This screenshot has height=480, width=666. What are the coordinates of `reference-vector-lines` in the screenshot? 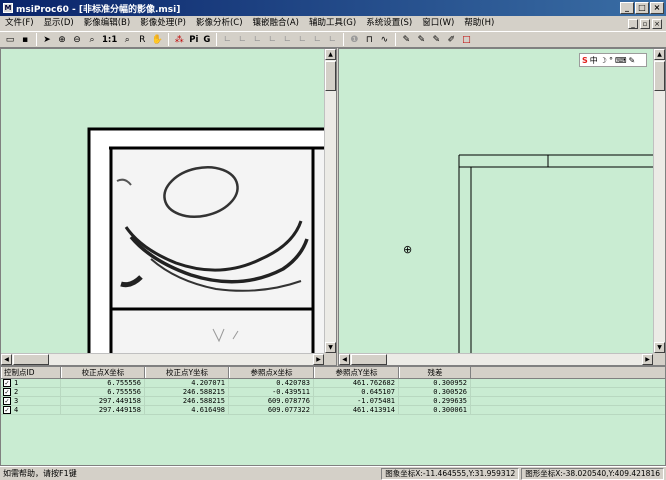 It's located at (556, 254).